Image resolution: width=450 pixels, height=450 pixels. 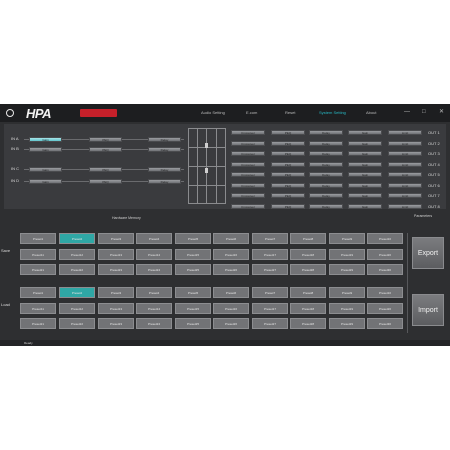 What do you see at coordinates (38, 308) in the screenshot?
I see `load-preset-button: Preset11` at bounding box center [38, 308].